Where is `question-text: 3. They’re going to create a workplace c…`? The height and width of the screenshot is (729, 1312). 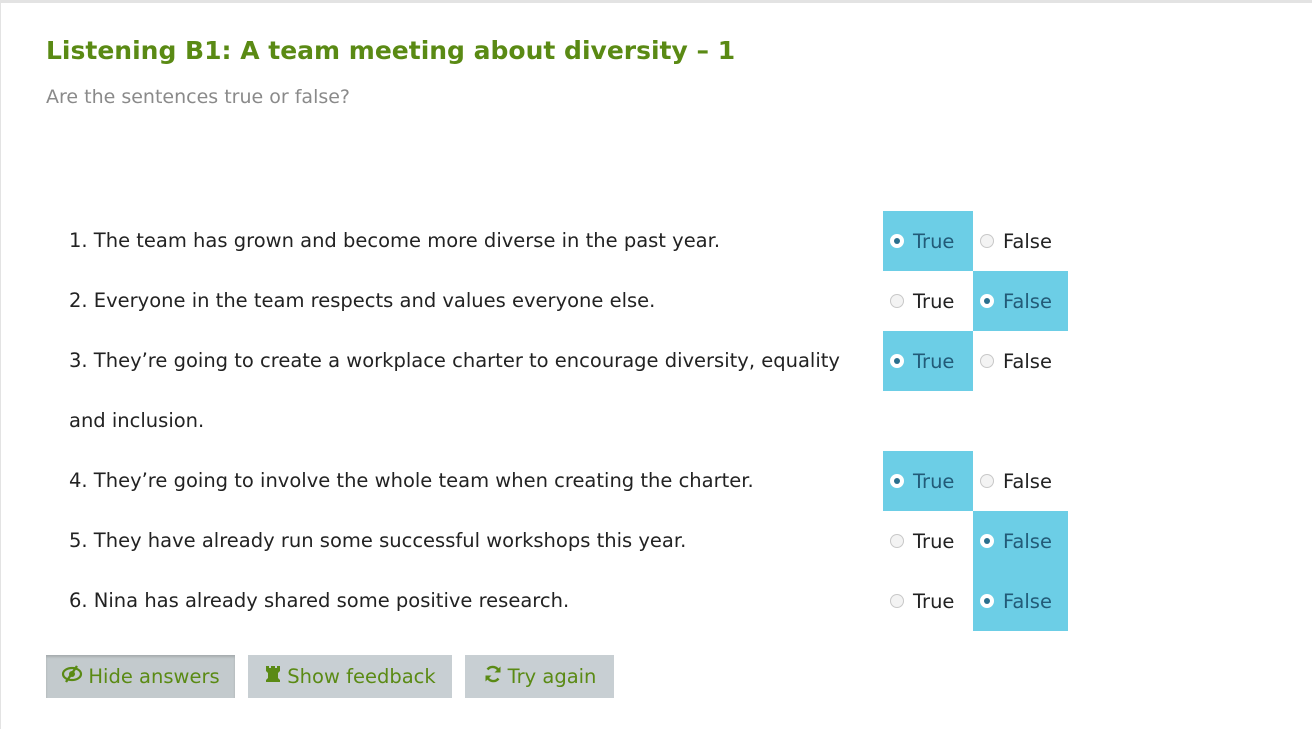 question-text: 3. They’re going to create a workplace c… is located at coordinates (454, 390).